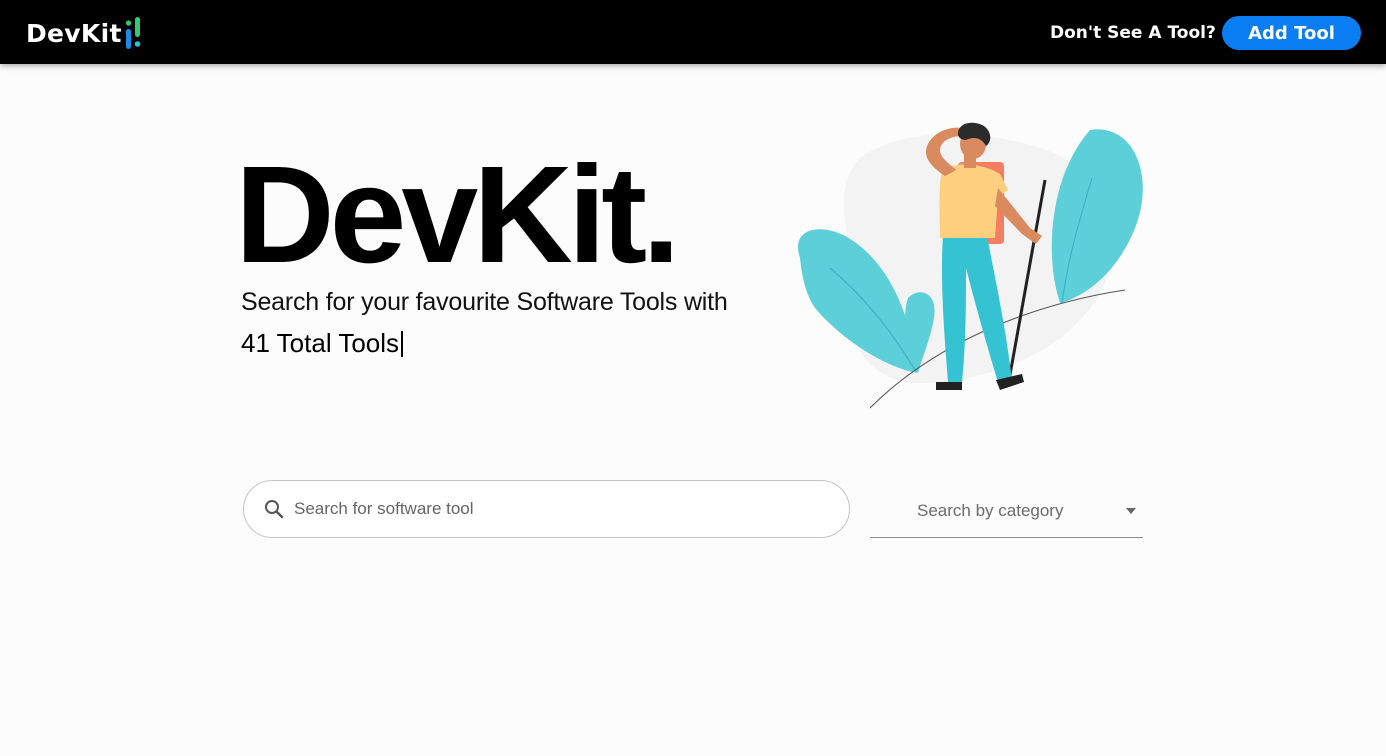 The image size is (1386, 756). What do you see at coordinates (1133, 33) in the screenshot?
I see `missing-tool-prompt: Don't See A Tool?` at bounding box center [1133, 33].